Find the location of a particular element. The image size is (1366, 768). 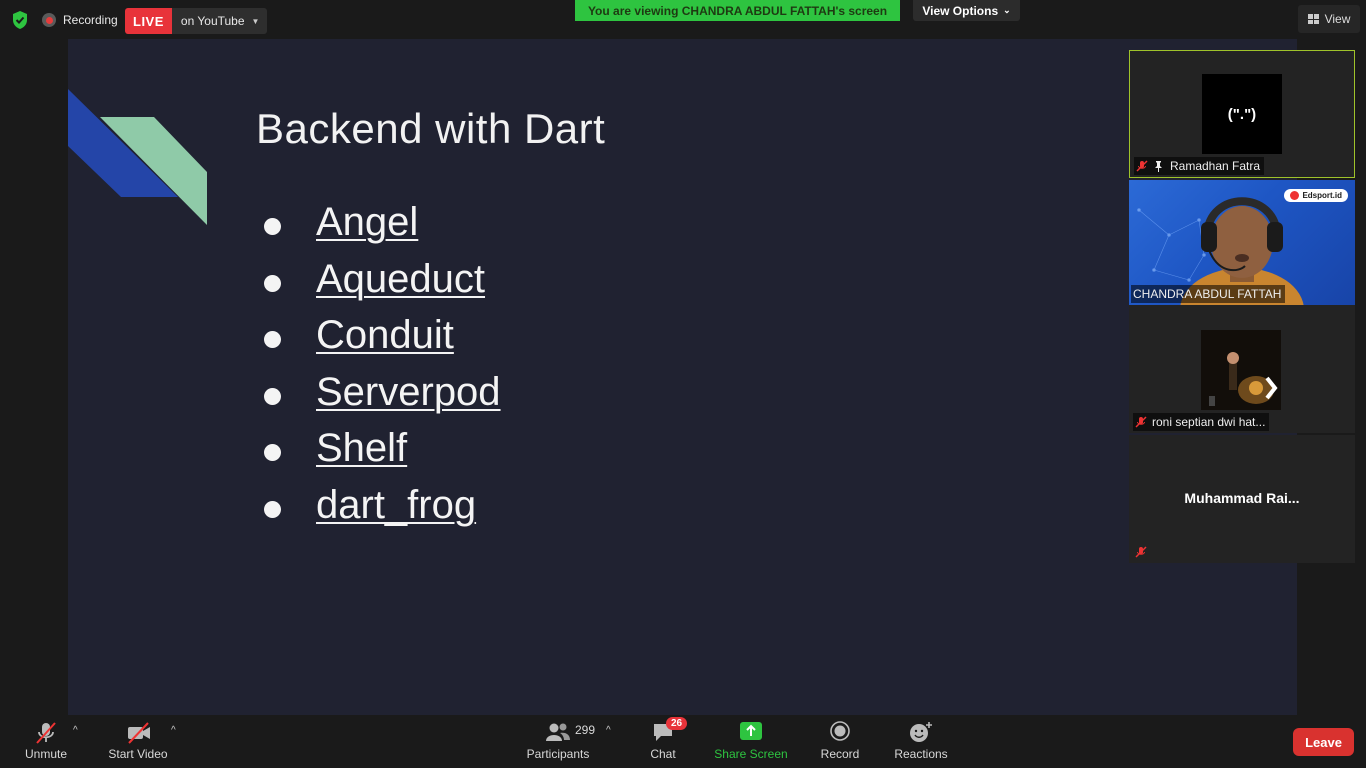

start-video-label: Start Video is located at coordinates (138, 754).